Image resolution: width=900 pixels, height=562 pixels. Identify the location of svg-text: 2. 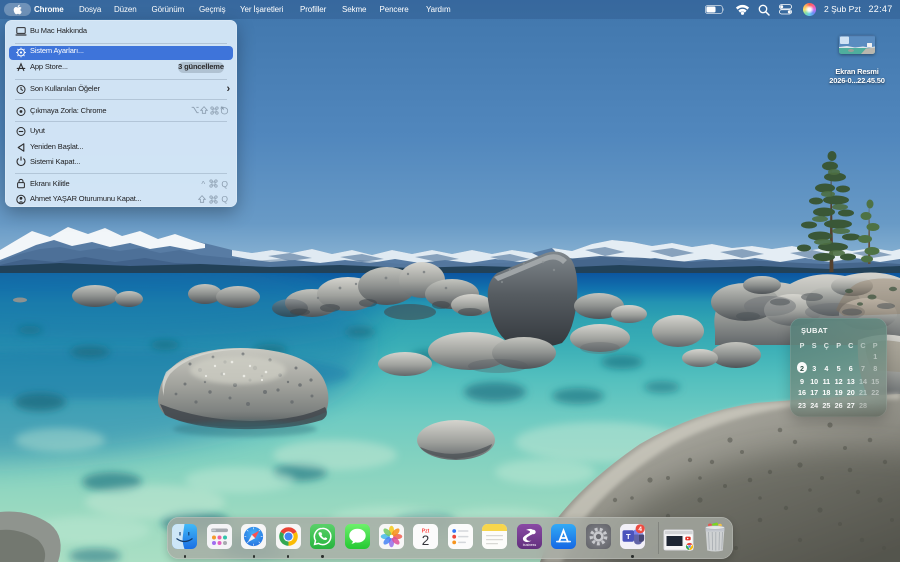
(426, 540).